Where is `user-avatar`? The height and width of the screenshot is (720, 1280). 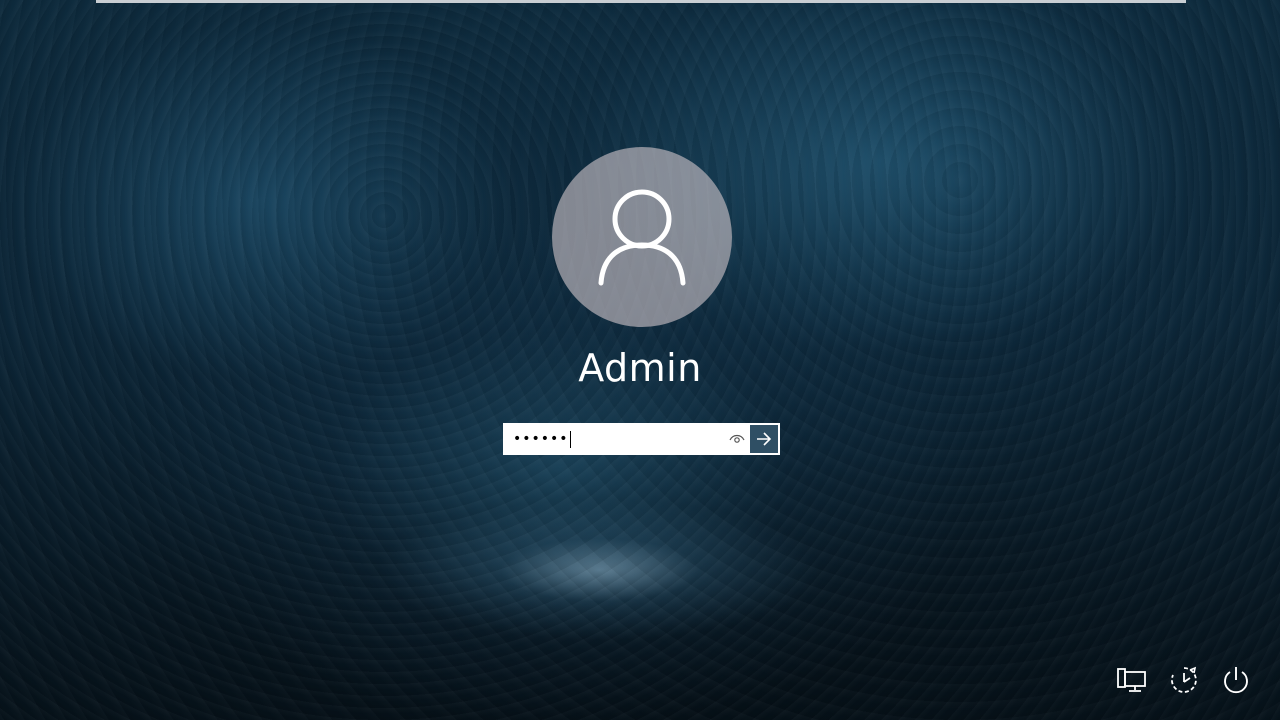
user-avatar is located at coordinates (642, 237).